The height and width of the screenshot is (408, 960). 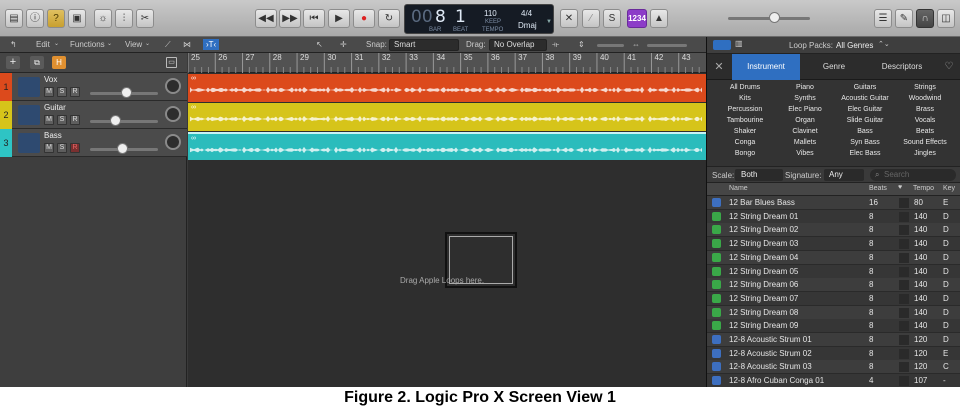 What do you see at coordinates (93, 87) in the screenshot?
I see `track-header: 1 Vox M S R` at bounding box center [93, 87].